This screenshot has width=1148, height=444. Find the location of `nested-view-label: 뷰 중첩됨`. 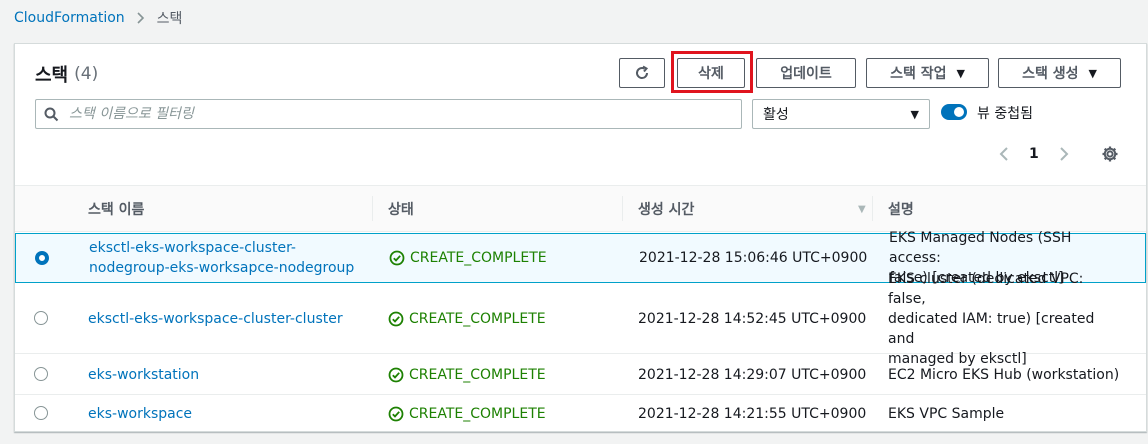

nested-view-label: 뷰 중첩됨 is located at coordinates (1005, 114).